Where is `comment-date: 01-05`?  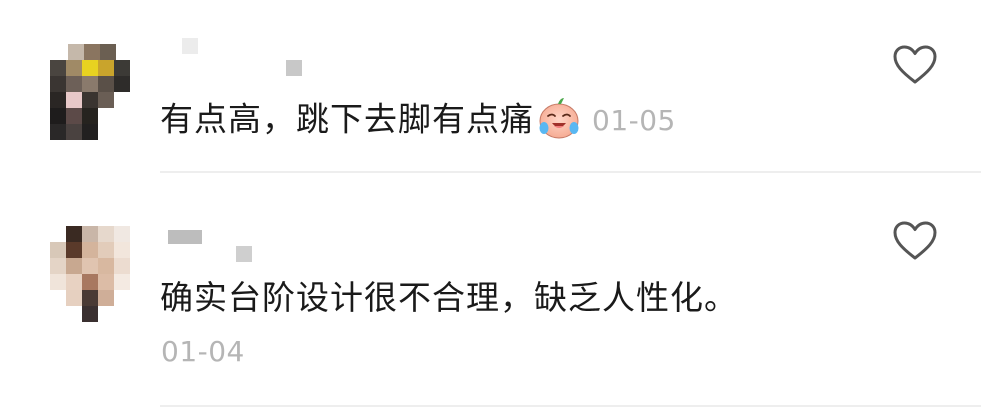 comment-date: 01-05 is located at coordinates (634, 120).